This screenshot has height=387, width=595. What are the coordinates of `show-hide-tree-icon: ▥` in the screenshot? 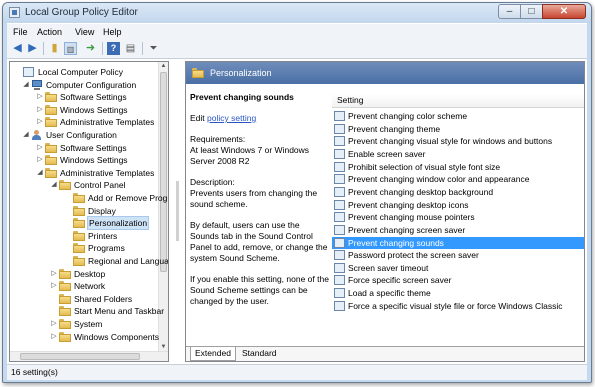 It's located at (70, 48).